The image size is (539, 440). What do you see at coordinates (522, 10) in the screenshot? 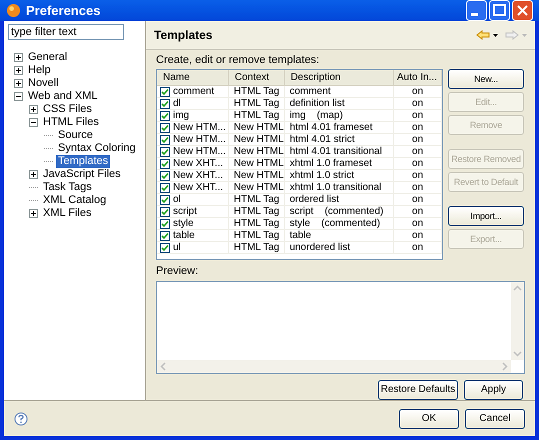
I see `close-icon` at bounding box center [522, 10].